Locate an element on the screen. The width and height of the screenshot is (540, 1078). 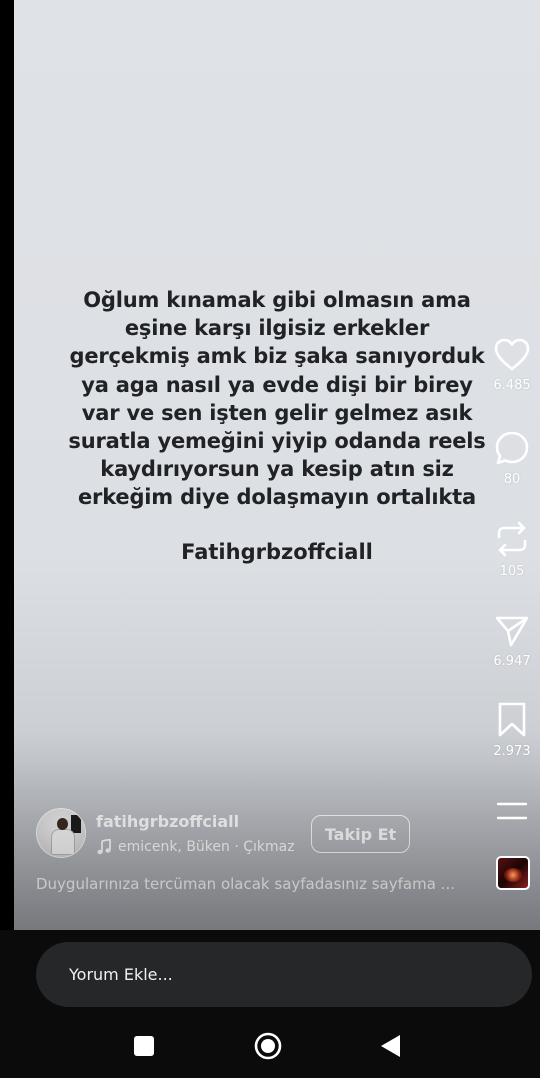
follow-button: Takip Et is located at coordinates (360, 834).